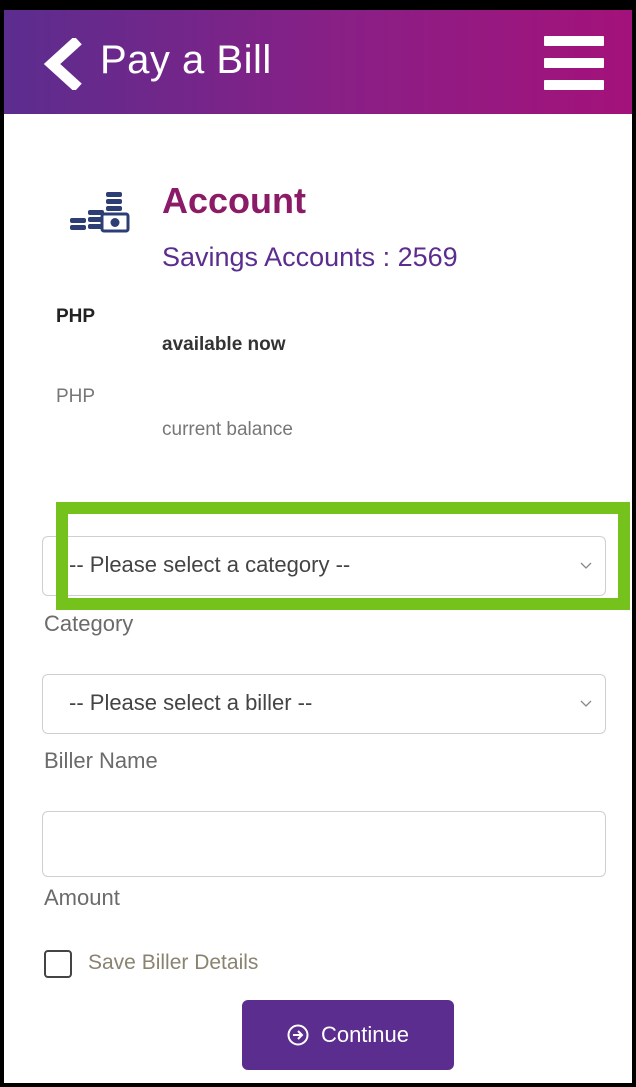 Image resolution: width=636 pixels, height=1087 pixels. What do you see at coordinates (100, 212) in the screenshot?
I see `coins-stack-icon` at bounding box center [100, 212].